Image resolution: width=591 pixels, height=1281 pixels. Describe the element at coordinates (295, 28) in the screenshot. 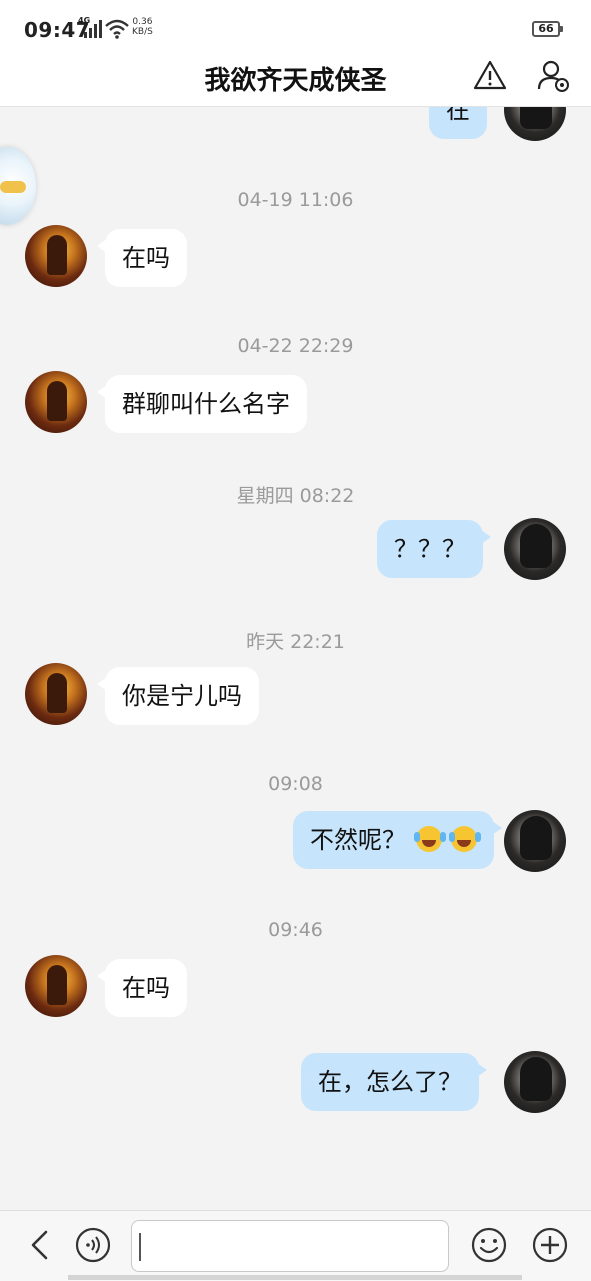

I see `status-bar: 09:47 4G 0.36 KB/S 66` at that location.